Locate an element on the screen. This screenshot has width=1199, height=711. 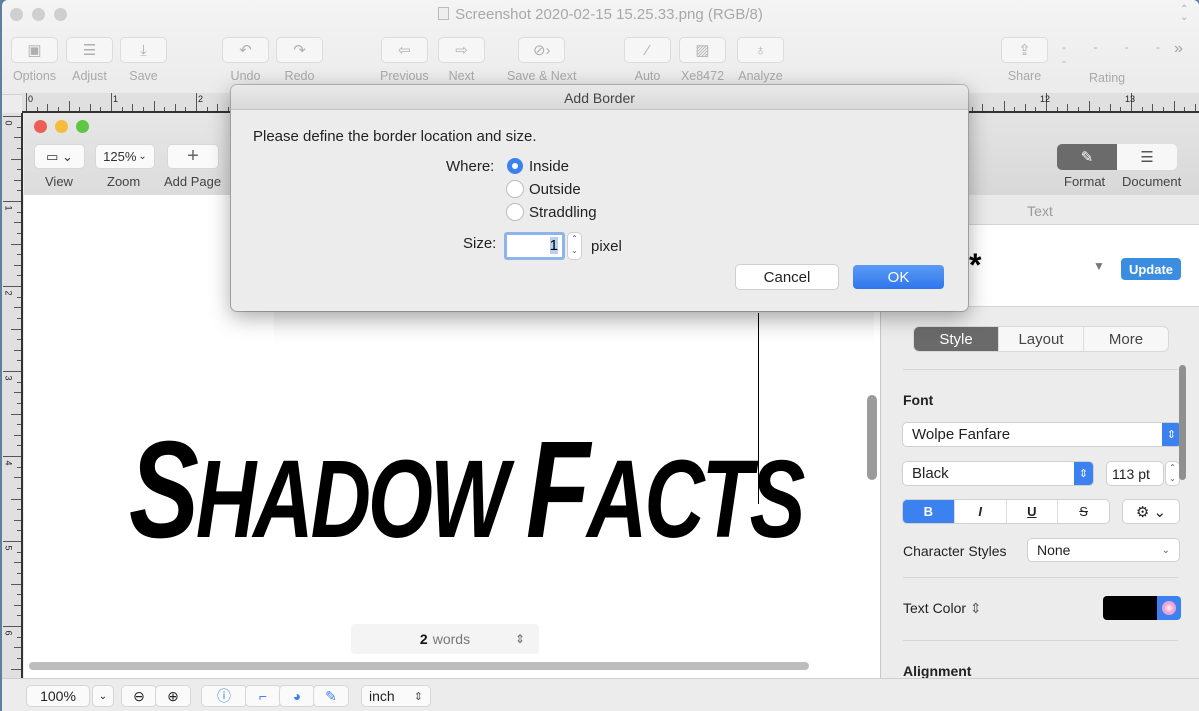
size-input: 1 is located at coordinates (534, 246).